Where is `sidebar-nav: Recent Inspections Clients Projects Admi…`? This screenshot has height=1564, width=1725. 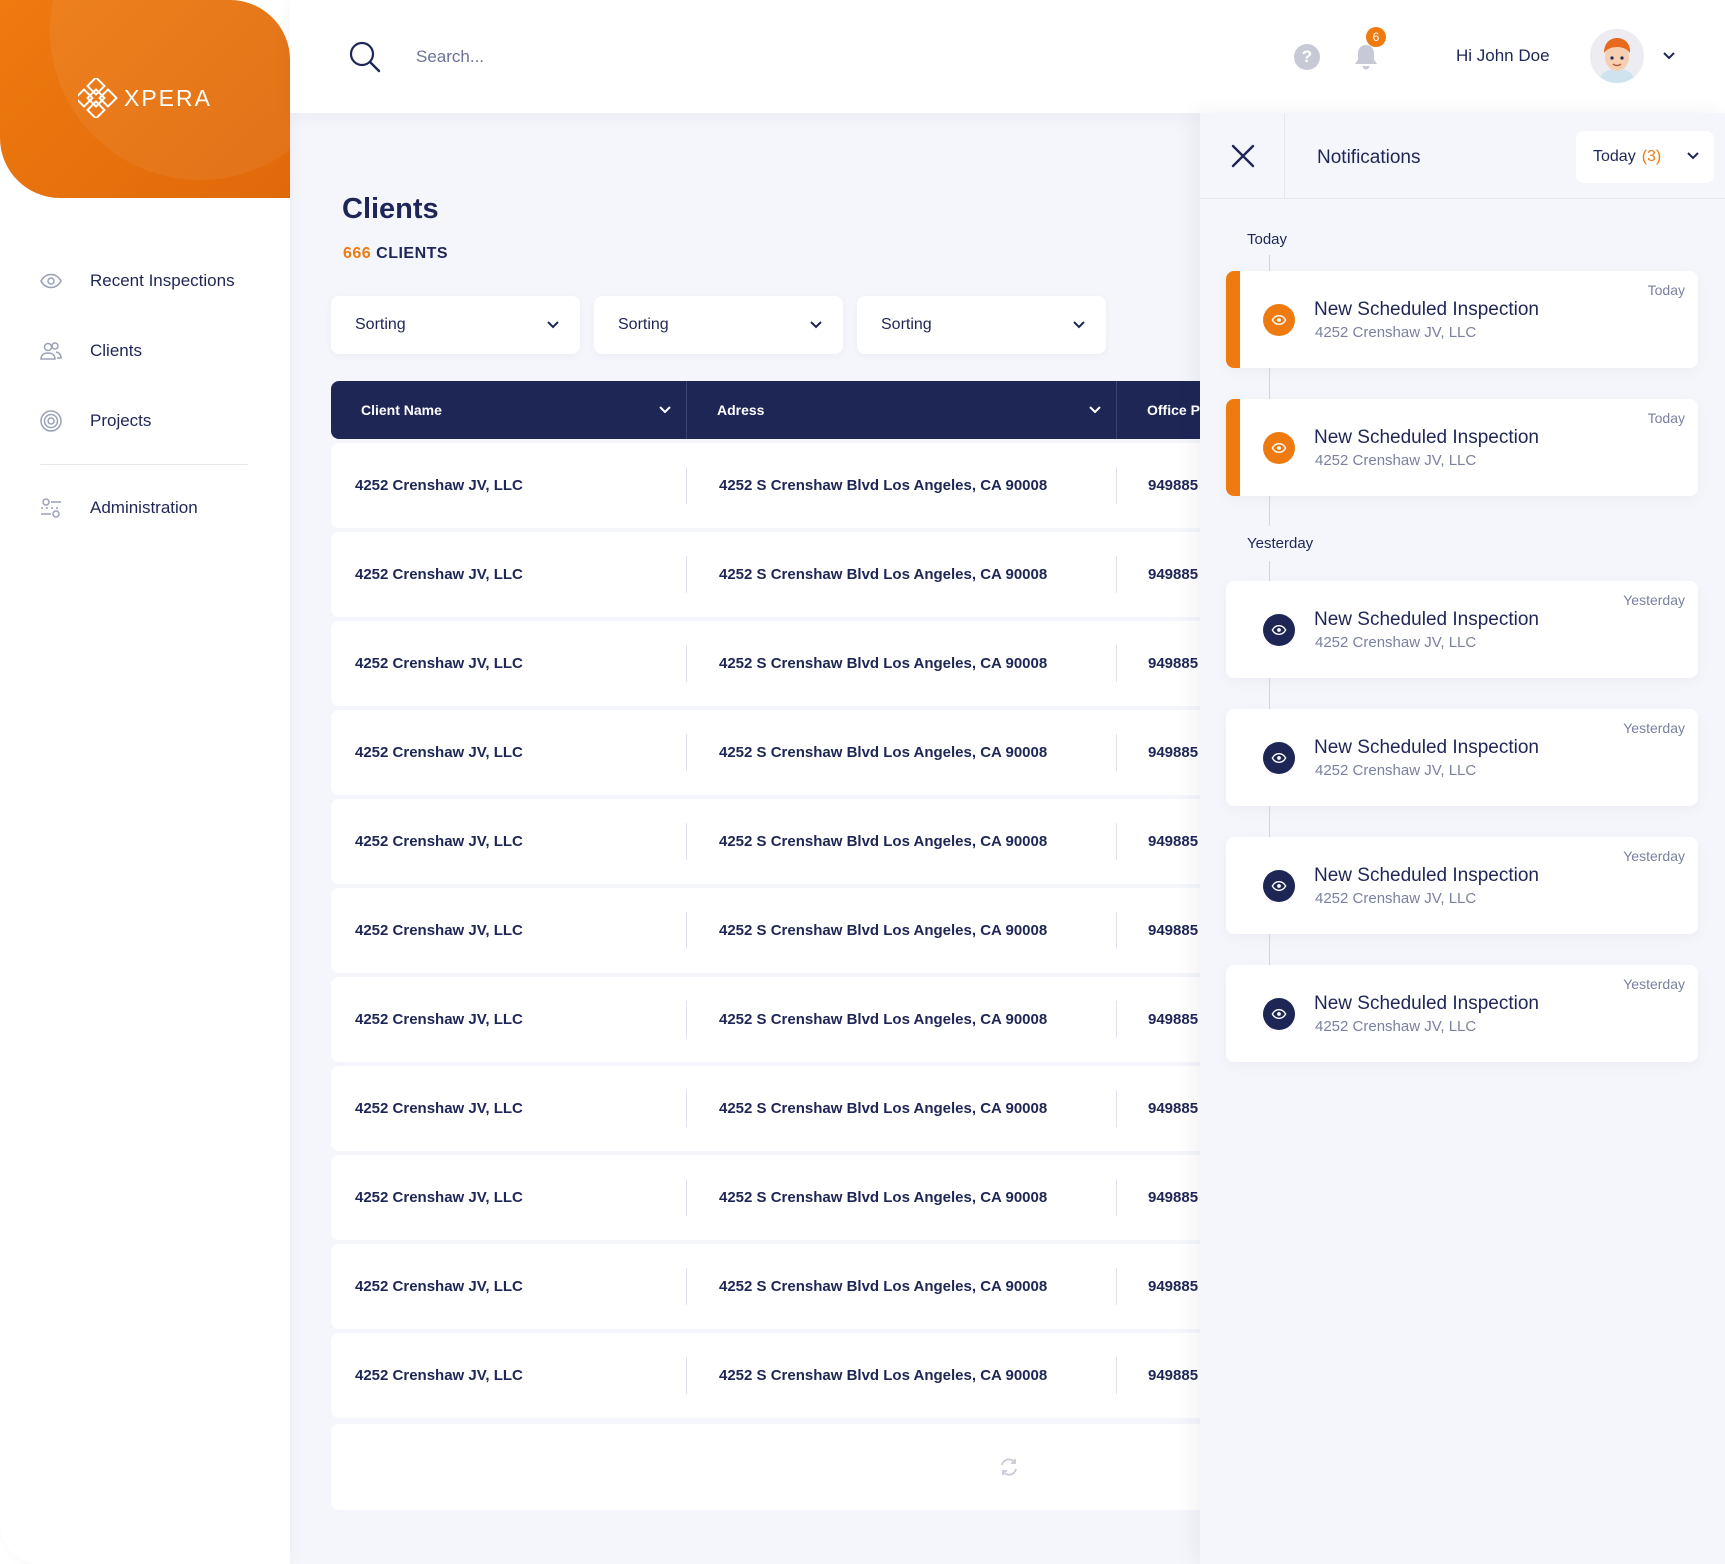 sidebar-nav: Recent Inspections Clients Projects Admi… is located at coordinates (145, 394).